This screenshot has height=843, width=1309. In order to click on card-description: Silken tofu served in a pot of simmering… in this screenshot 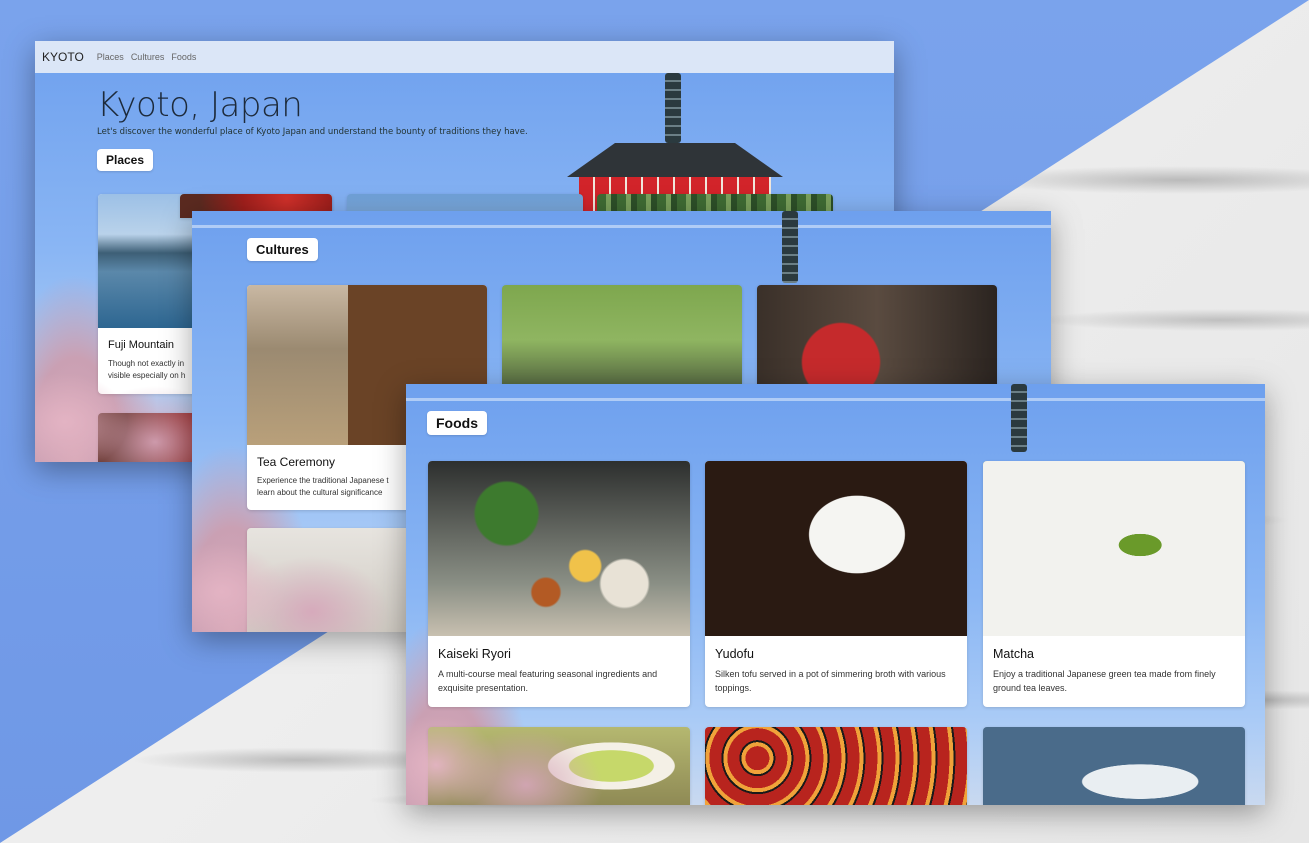, I will do `click(830, 681)`.